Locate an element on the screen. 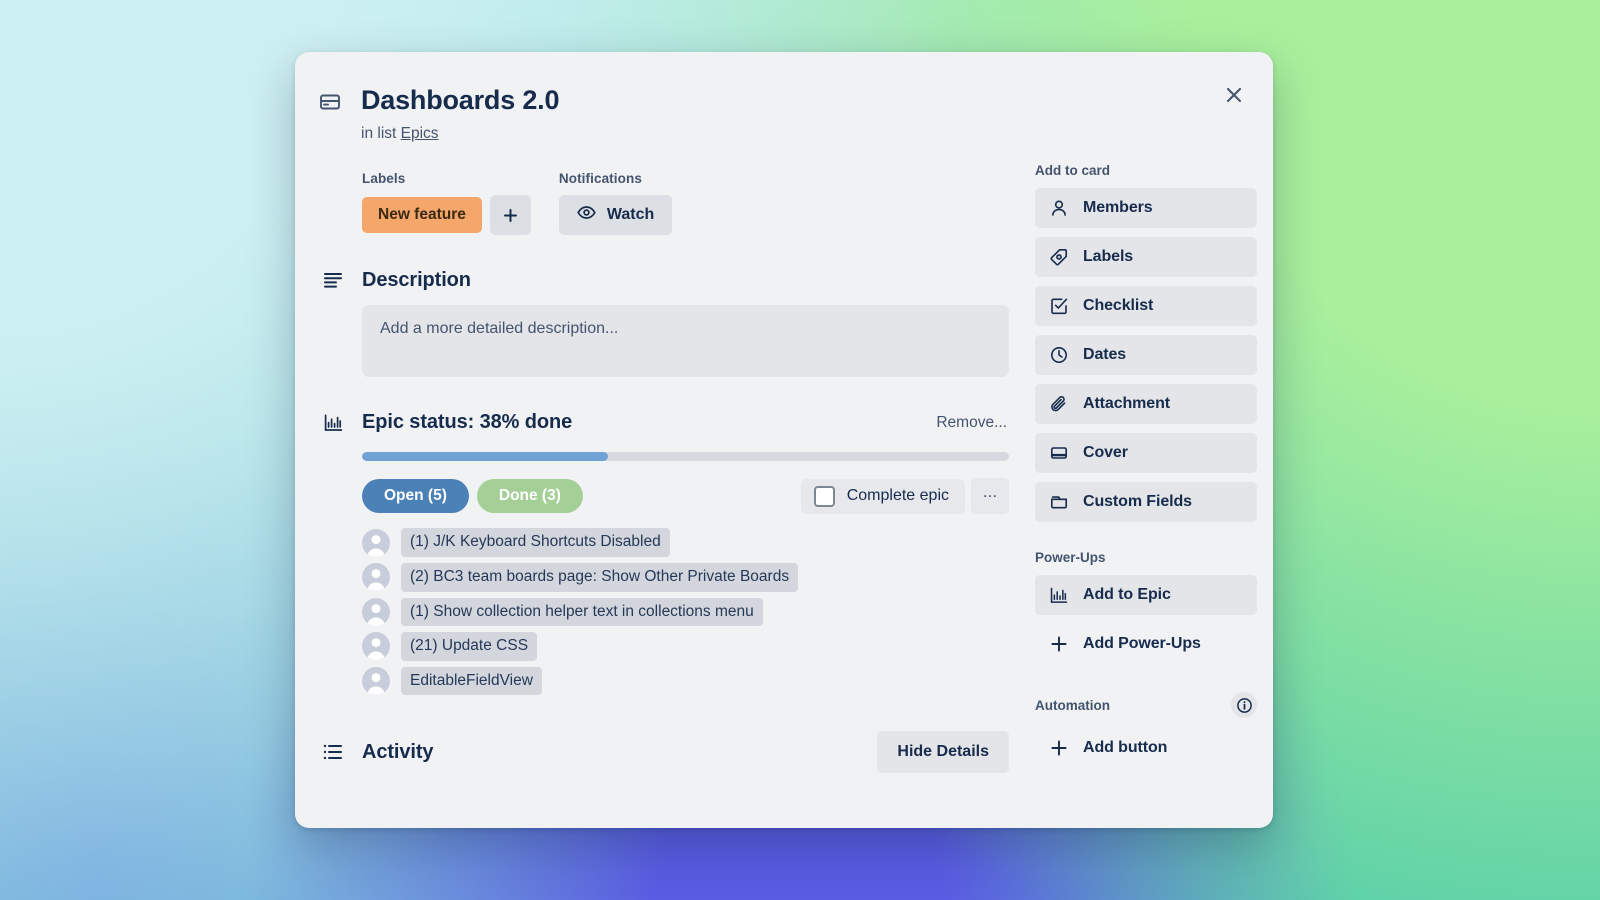  task-label: (21) Update CSS is located at coordinates (469, 646).